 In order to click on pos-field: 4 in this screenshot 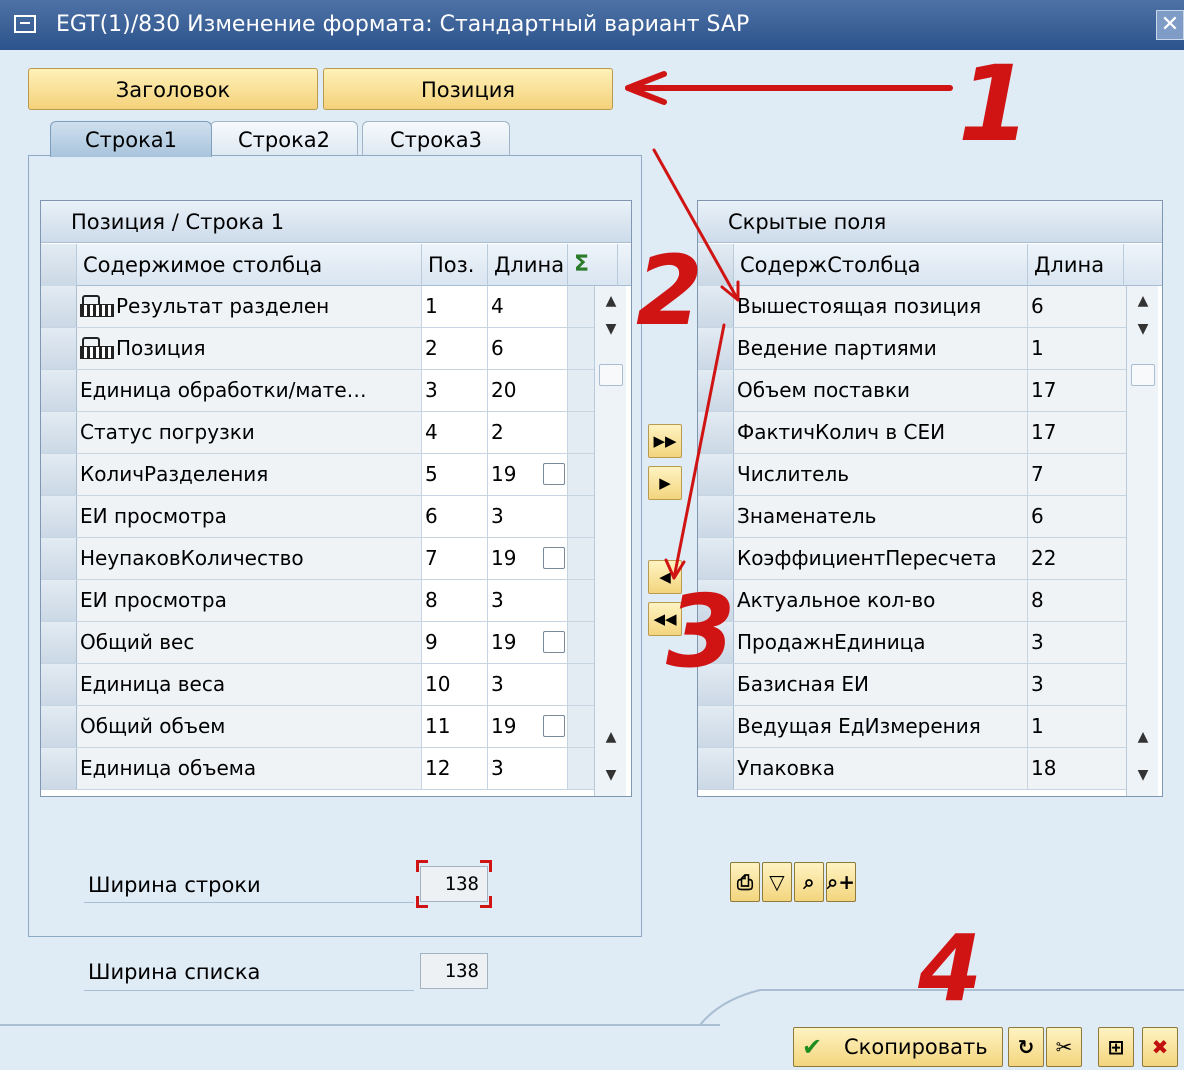, I will do `click(455, 432)`.